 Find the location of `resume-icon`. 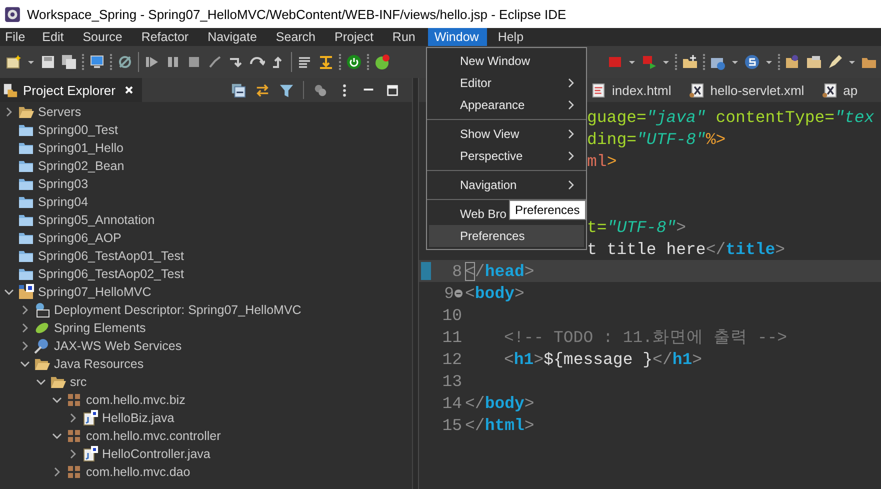

resume-icon is located at coordinates (152, 62).